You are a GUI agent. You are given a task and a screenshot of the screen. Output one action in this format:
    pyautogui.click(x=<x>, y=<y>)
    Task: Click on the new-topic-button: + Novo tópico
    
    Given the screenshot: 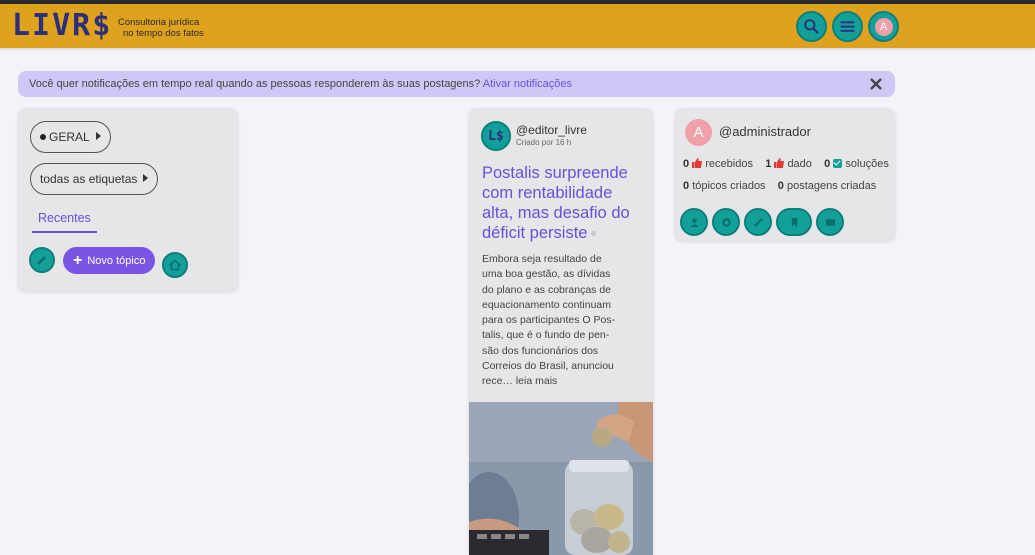 What is the action you would take?
    pyautogui.click(x=109, y=260)
    